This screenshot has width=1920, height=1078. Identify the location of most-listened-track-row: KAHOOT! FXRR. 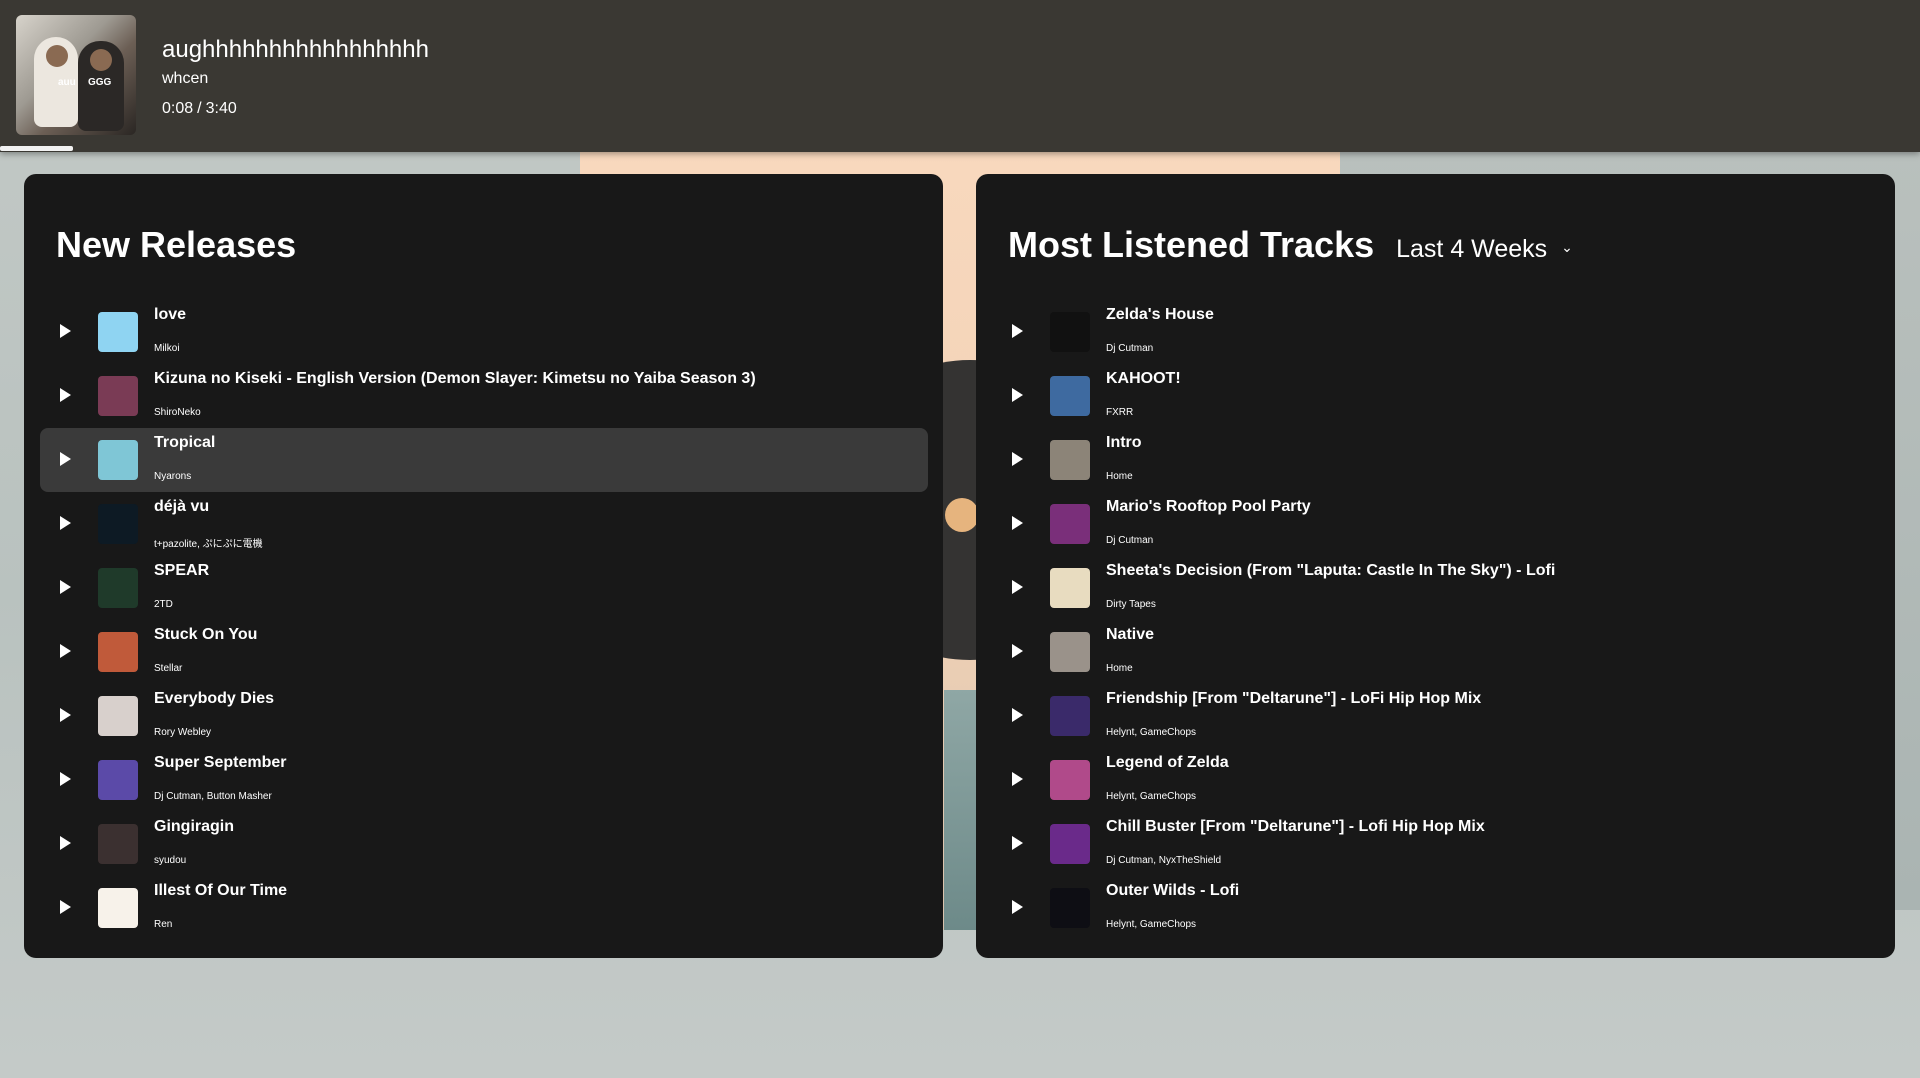
(1436, 396).